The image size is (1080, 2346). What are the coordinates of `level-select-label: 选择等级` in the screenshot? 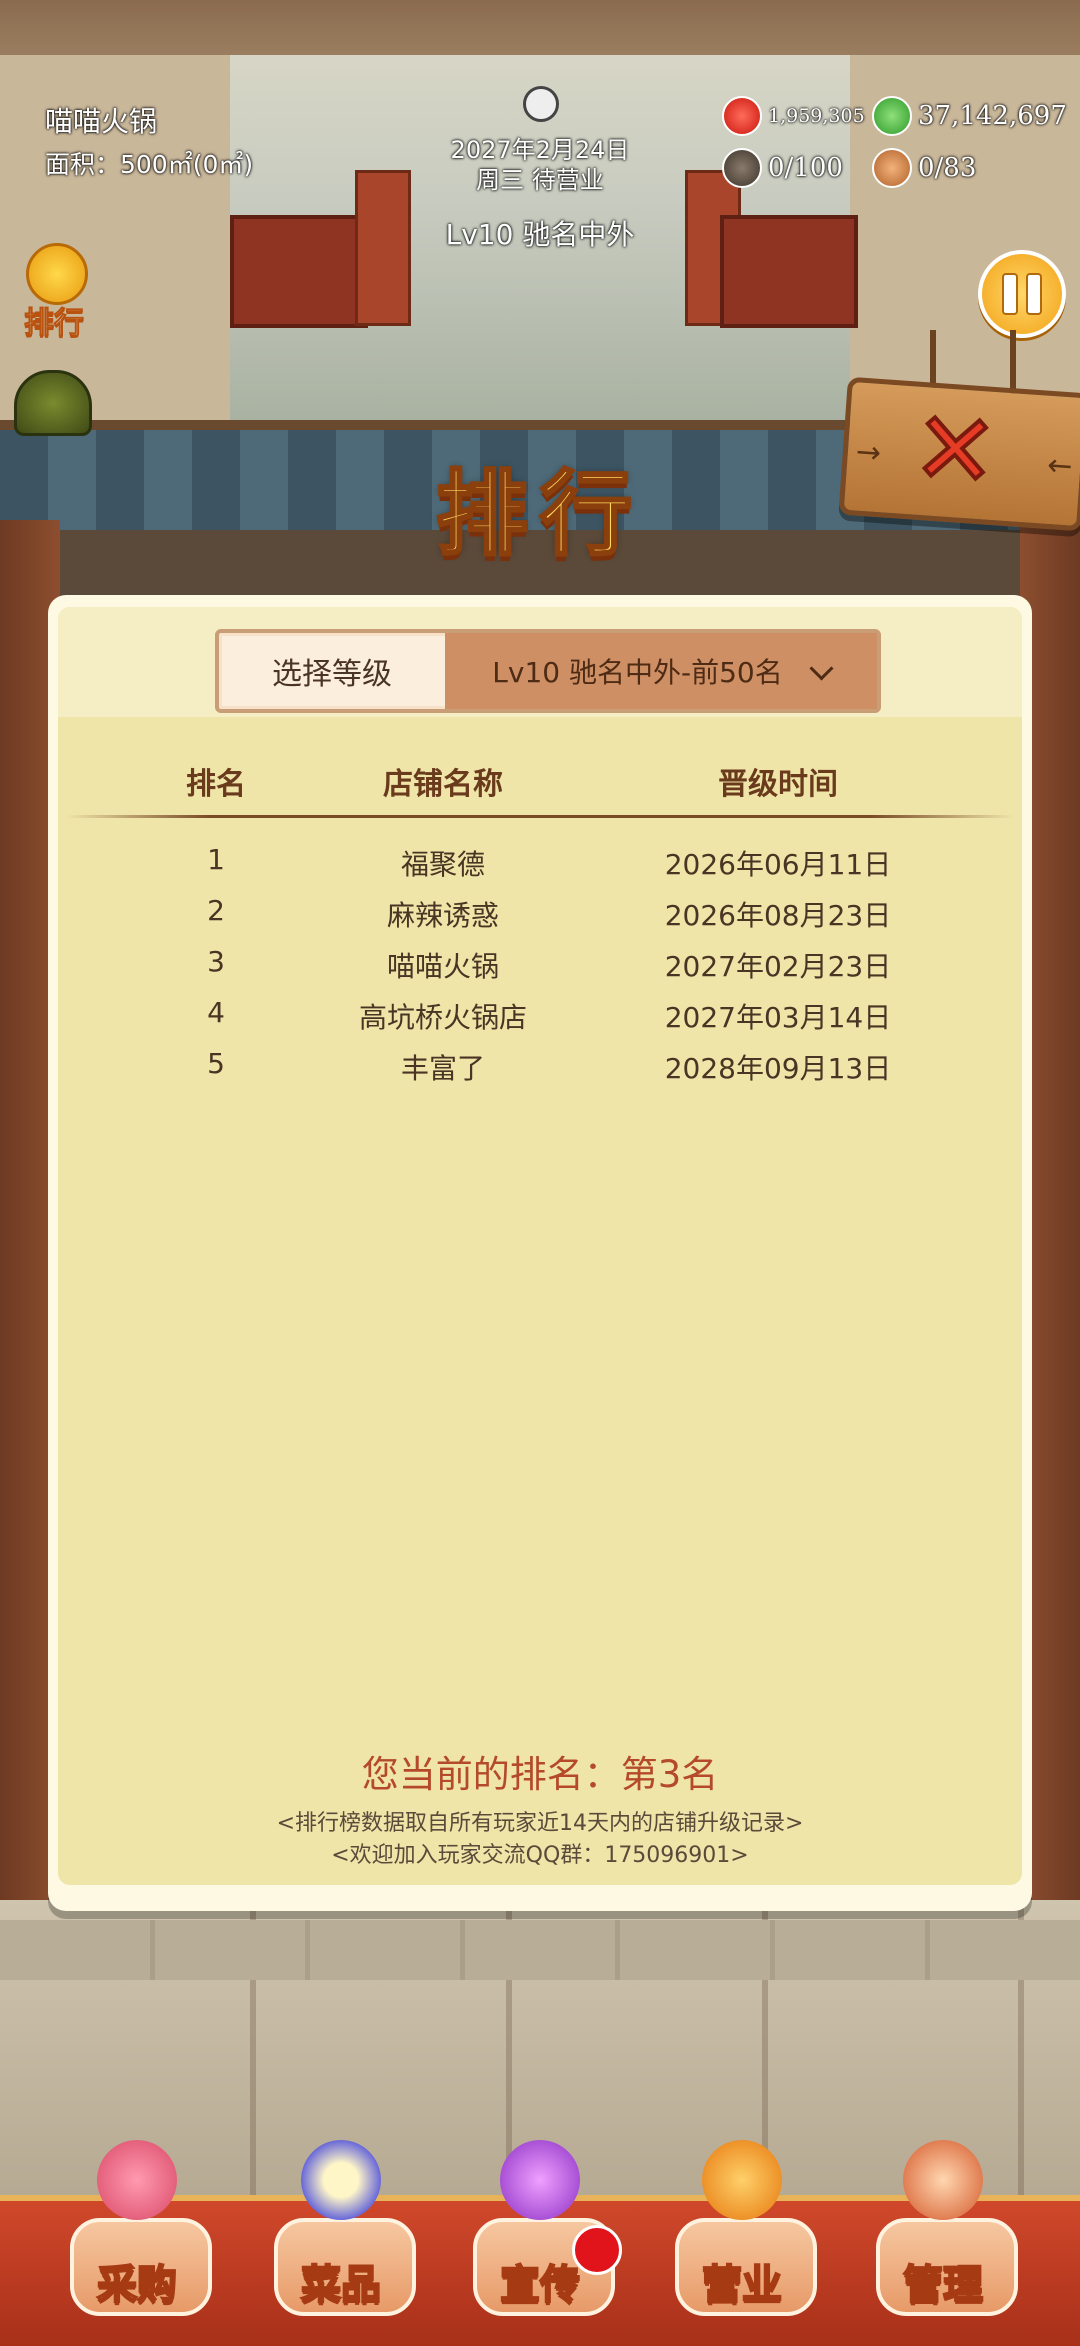 It's located at (332, 674).